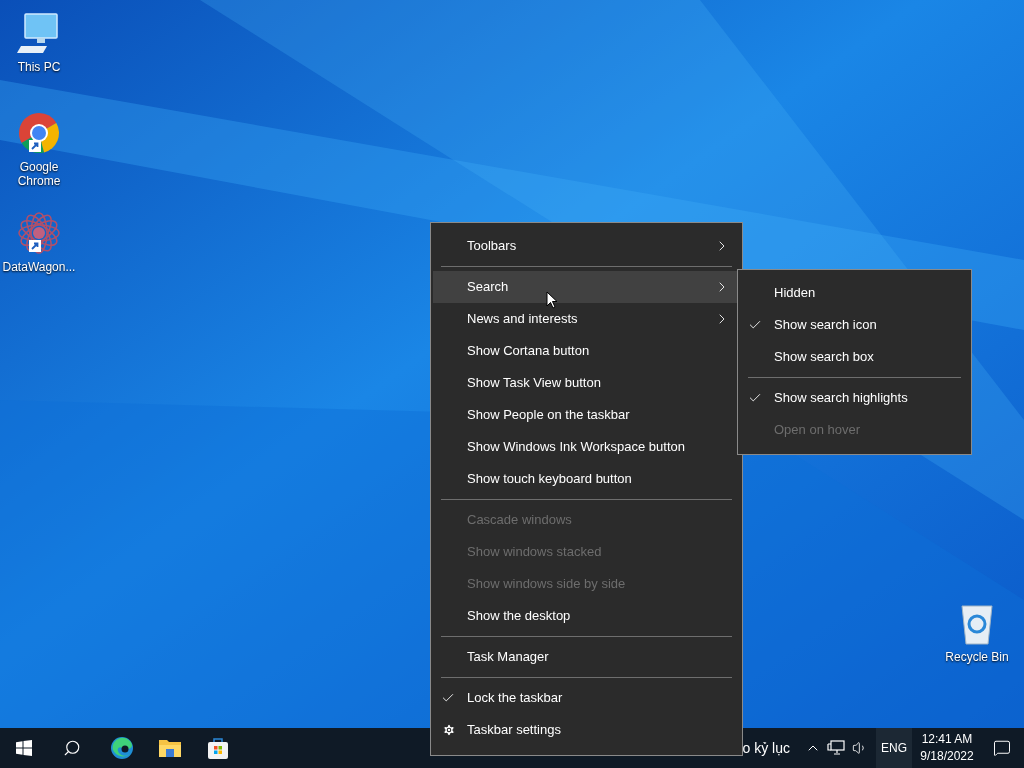  I want to click on menu-item: Show search box, so click(854, 357).